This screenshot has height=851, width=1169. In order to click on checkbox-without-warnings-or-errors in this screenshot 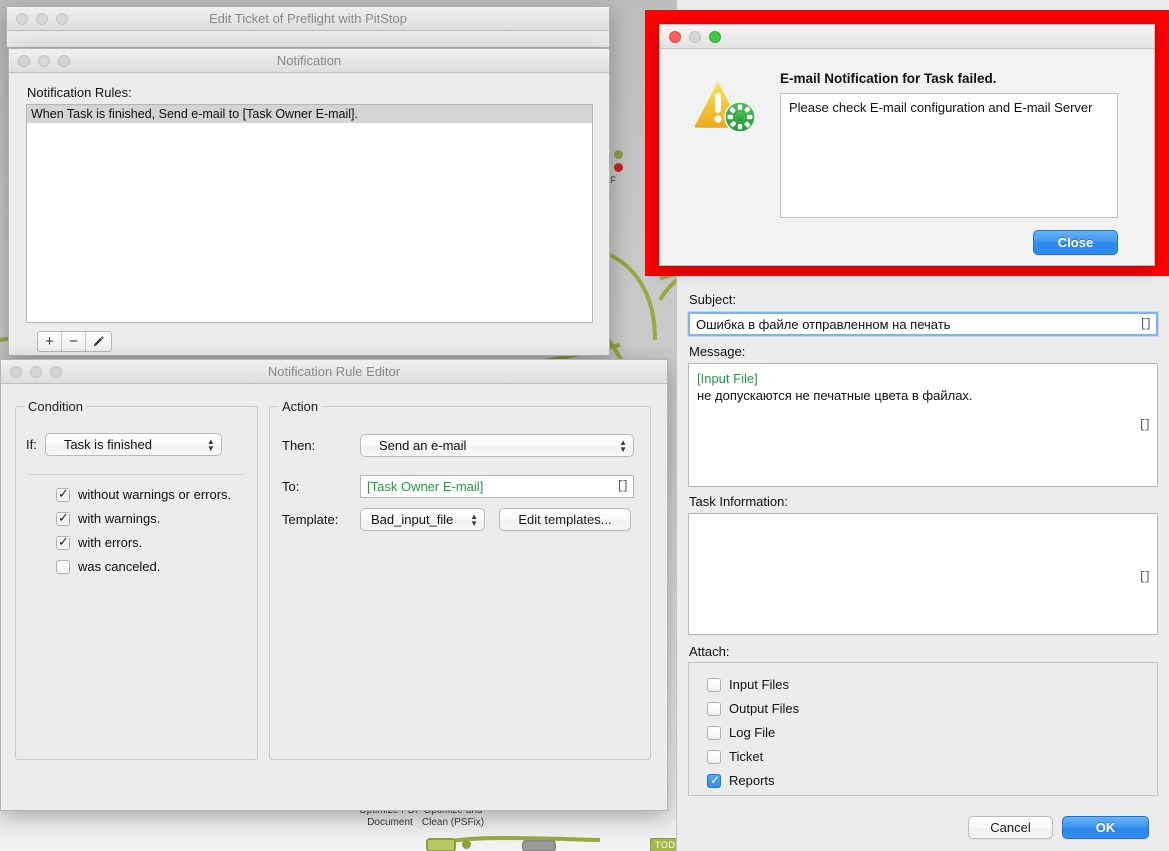, I will do `click(63, 494)`.